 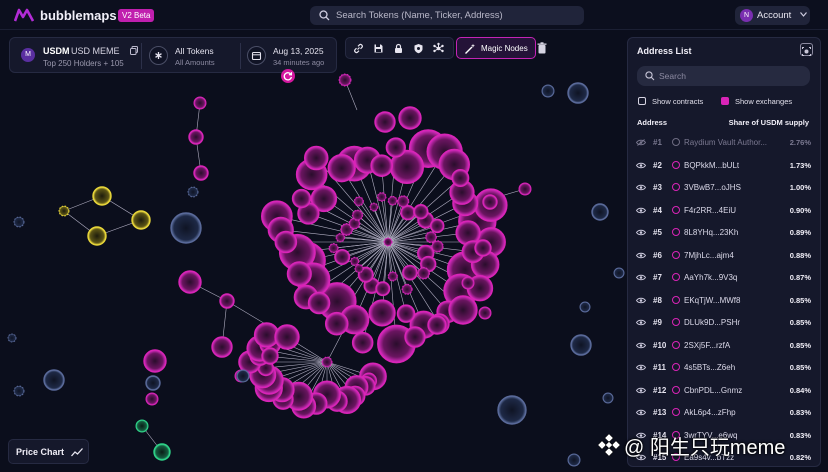 I want to click on holders-summary: Top 250 Holders + 105, so click(x=83, y=63).